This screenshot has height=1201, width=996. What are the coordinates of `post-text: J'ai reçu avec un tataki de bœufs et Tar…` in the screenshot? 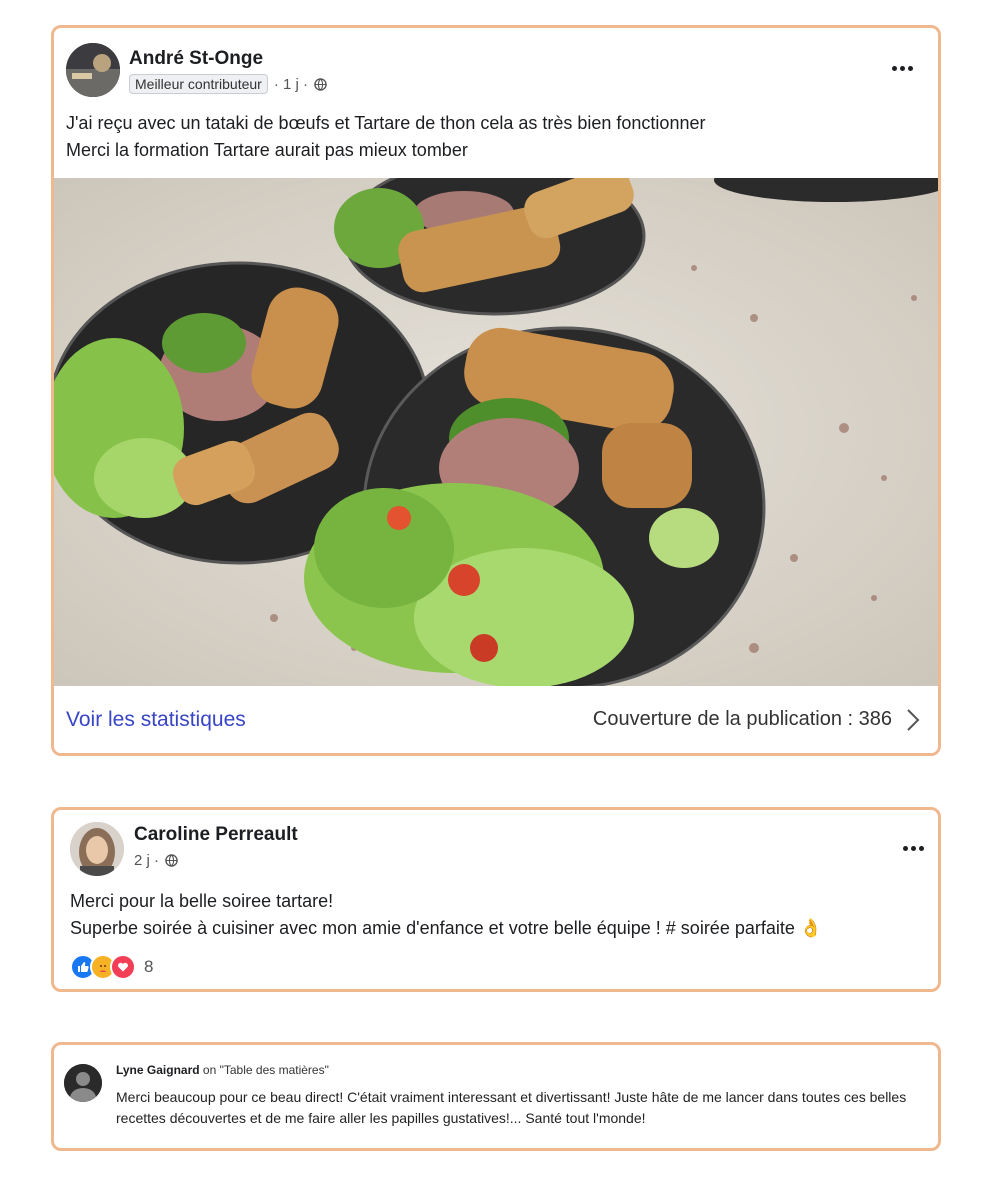 It's located at (385, 137).